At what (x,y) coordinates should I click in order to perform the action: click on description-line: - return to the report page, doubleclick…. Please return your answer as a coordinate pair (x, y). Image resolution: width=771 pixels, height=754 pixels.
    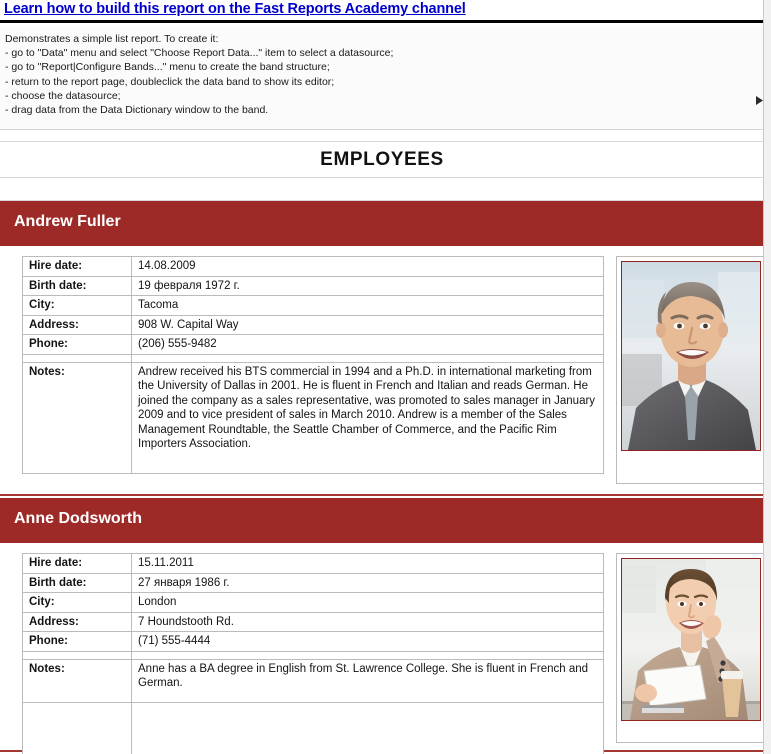
    Looking at the image, I should click on (170, 81).